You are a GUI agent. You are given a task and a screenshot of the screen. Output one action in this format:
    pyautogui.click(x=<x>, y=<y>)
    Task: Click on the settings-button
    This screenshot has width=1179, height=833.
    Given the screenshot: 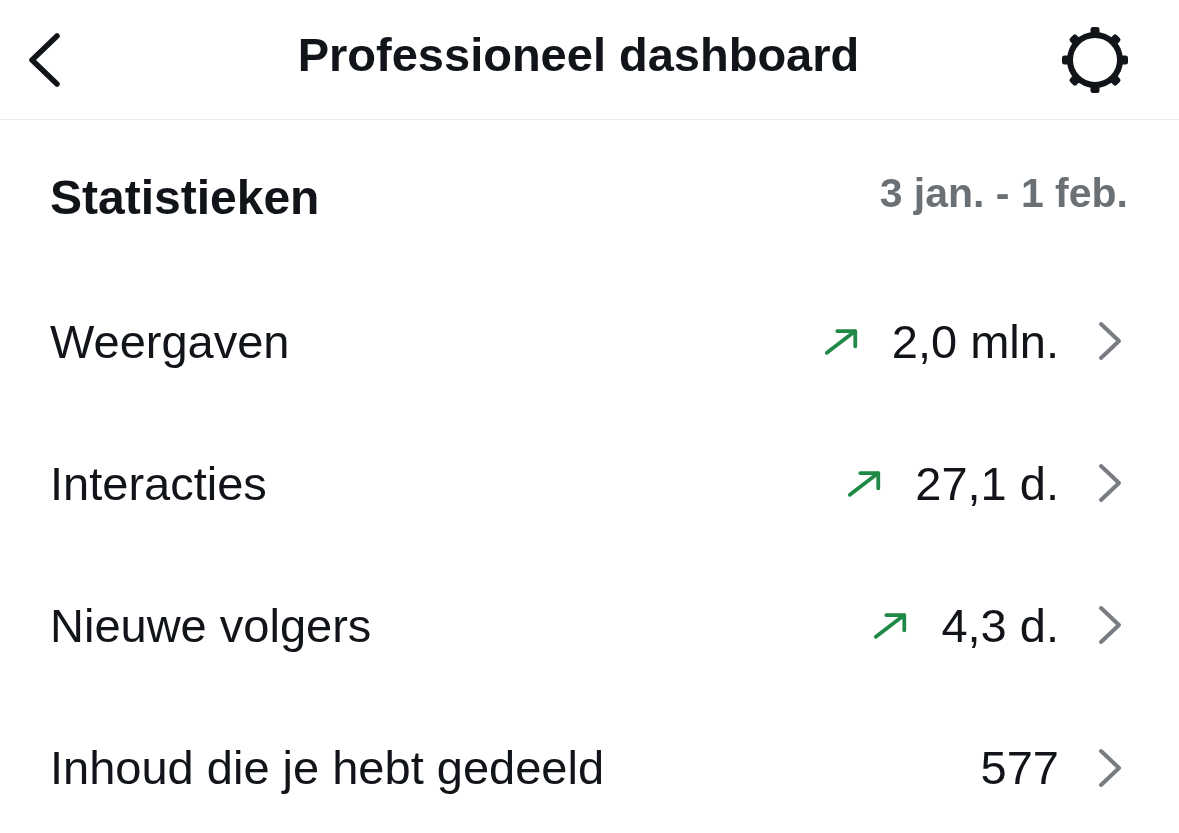 What is the action you would take?
    pyautogui.click(x=1095, y=59)
    